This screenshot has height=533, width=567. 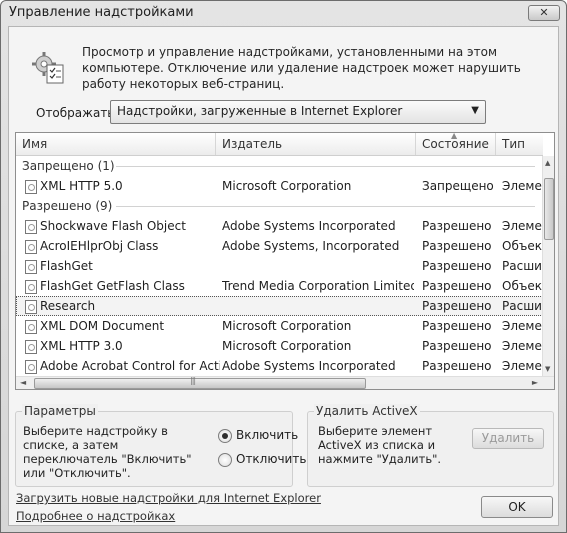 I want to click on show-label: Отображать:, so click(x=77, y=113).